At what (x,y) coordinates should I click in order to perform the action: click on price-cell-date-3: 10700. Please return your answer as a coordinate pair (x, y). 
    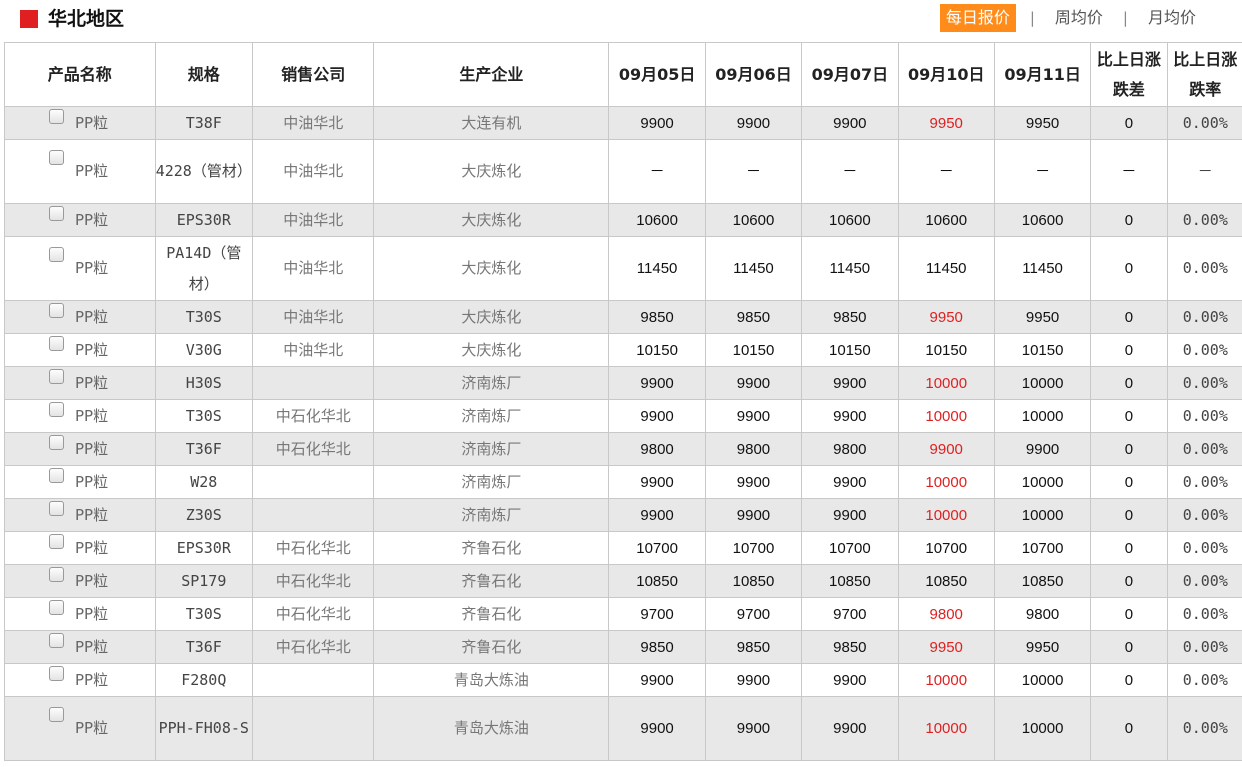
    Looking at the image, I should click on (850, 548).